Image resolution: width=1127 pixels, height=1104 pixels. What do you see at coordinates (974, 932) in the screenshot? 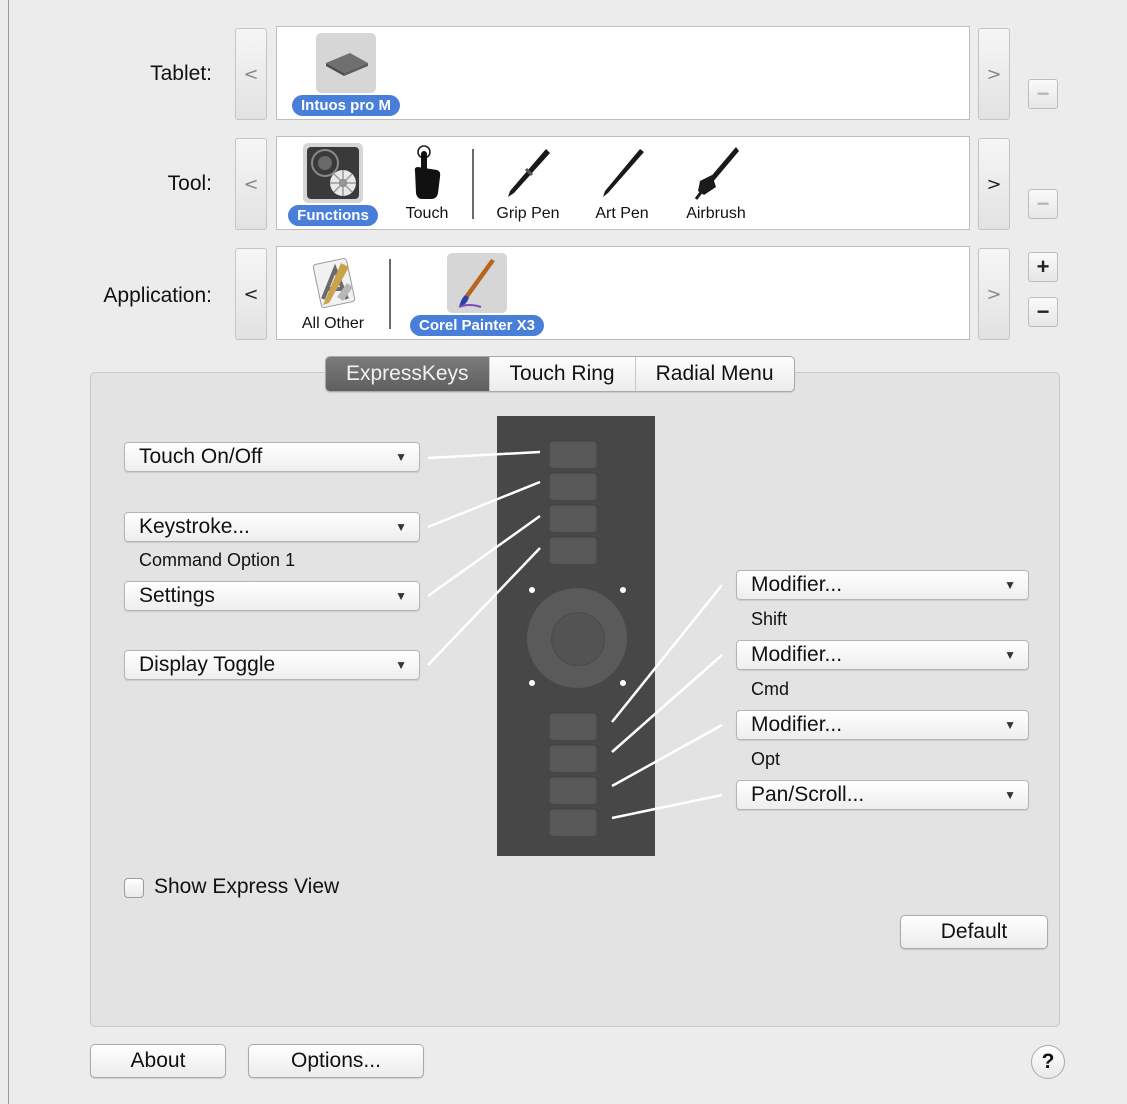
I see `default-button: Default` at bounding box center [974, 932].